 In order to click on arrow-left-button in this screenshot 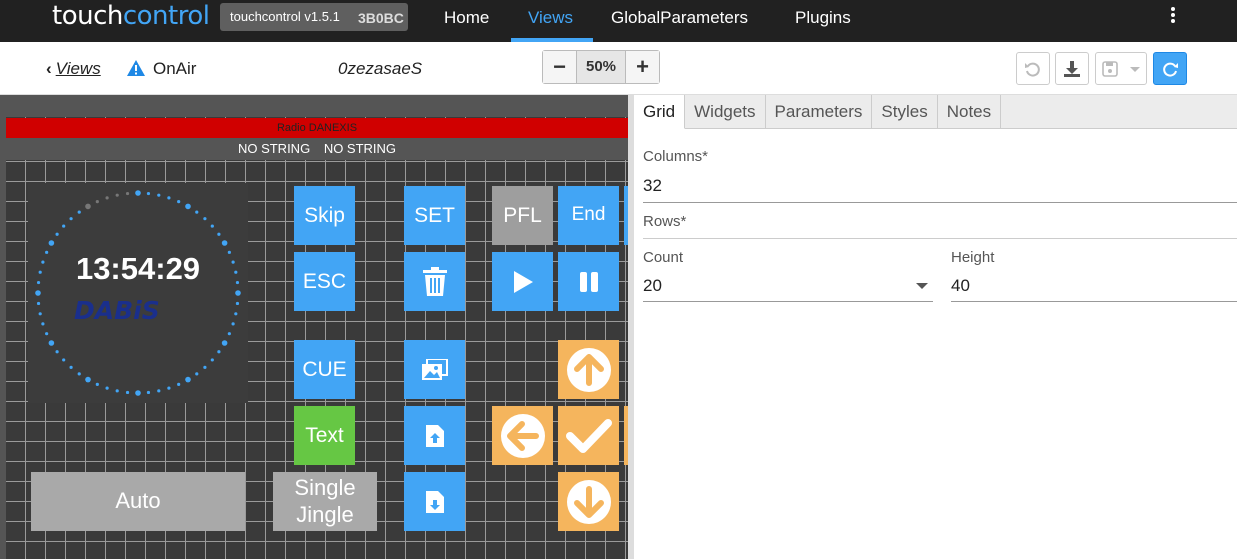, I will do `click(522, 435)`.